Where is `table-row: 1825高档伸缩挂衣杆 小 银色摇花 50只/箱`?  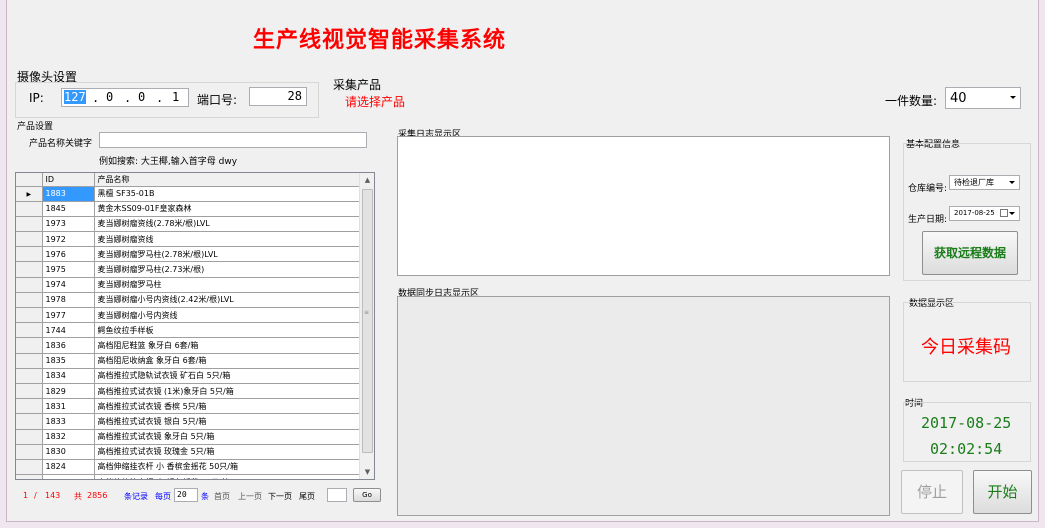 table-row: 1825高档伸缩挂衣杆 小 银色摇花 50只/箱 is located at coordinates (188, 476).